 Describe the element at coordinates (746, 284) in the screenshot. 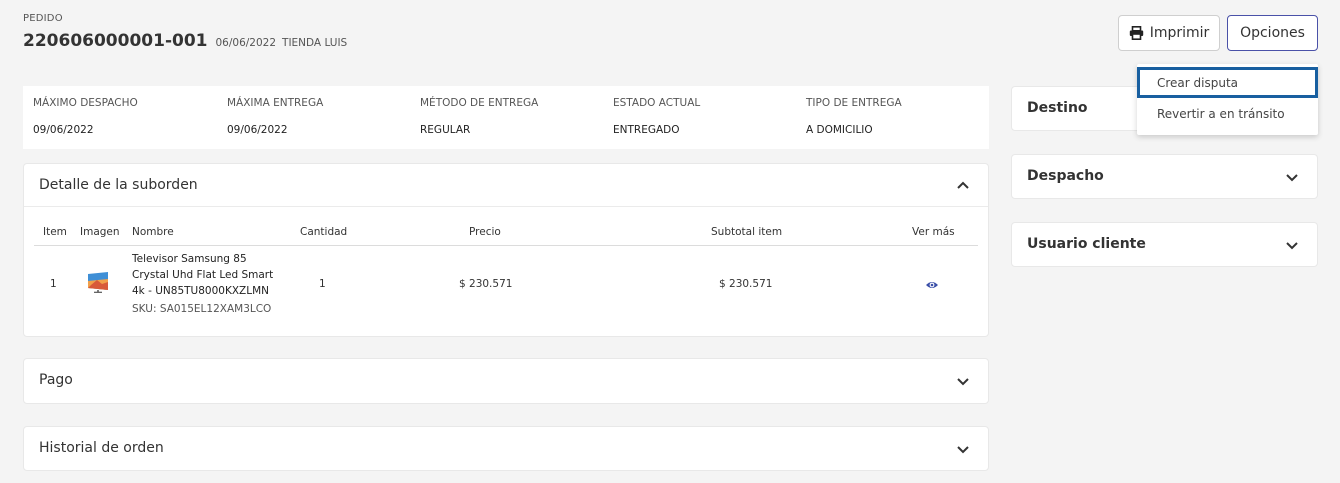

I see `row-subtotal: $ 230.571` at that location.